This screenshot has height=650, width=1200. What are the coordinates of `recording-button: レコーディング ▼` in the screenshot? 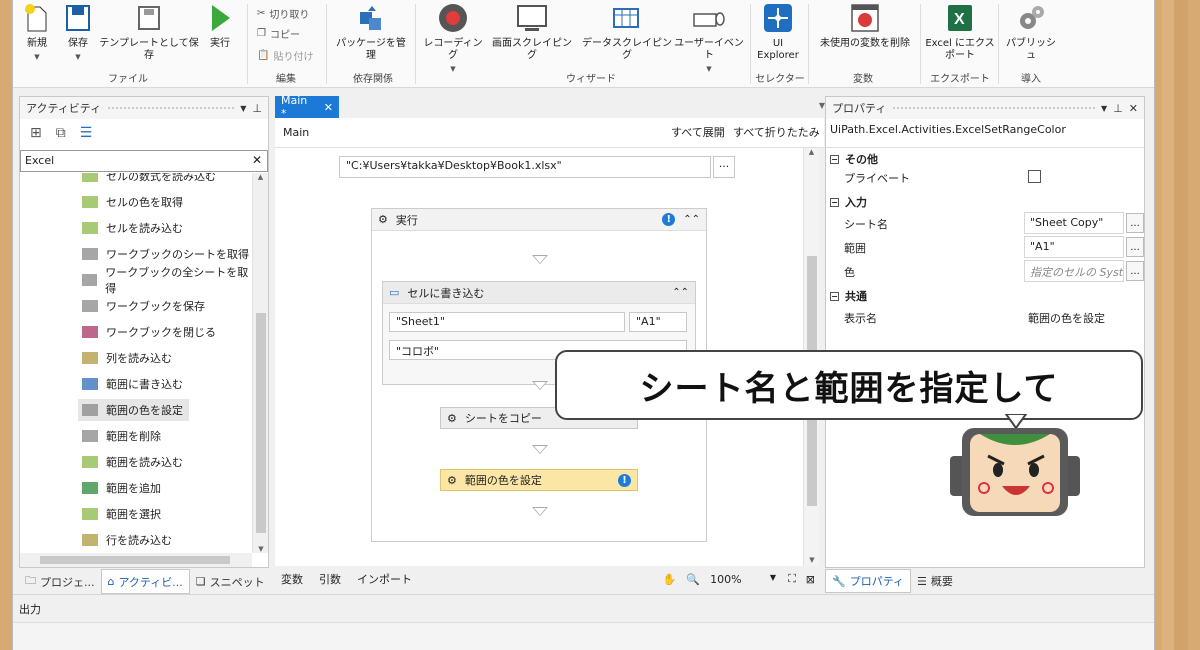 It's located at (453, 38).